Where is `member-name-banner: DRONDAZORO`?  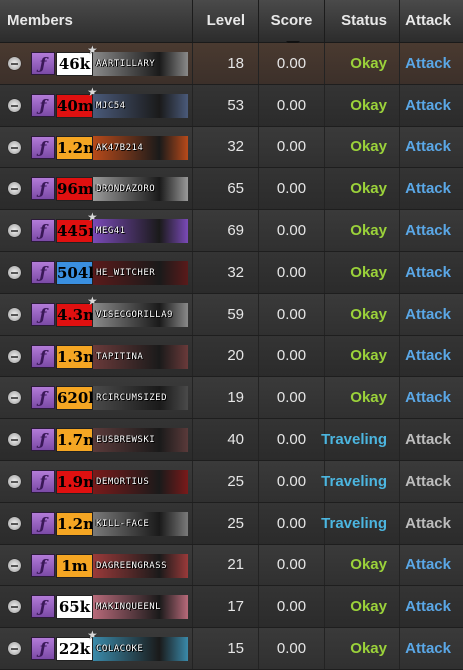
member-name-banner: DRONDAZORO is located at coordinates (140, 189).